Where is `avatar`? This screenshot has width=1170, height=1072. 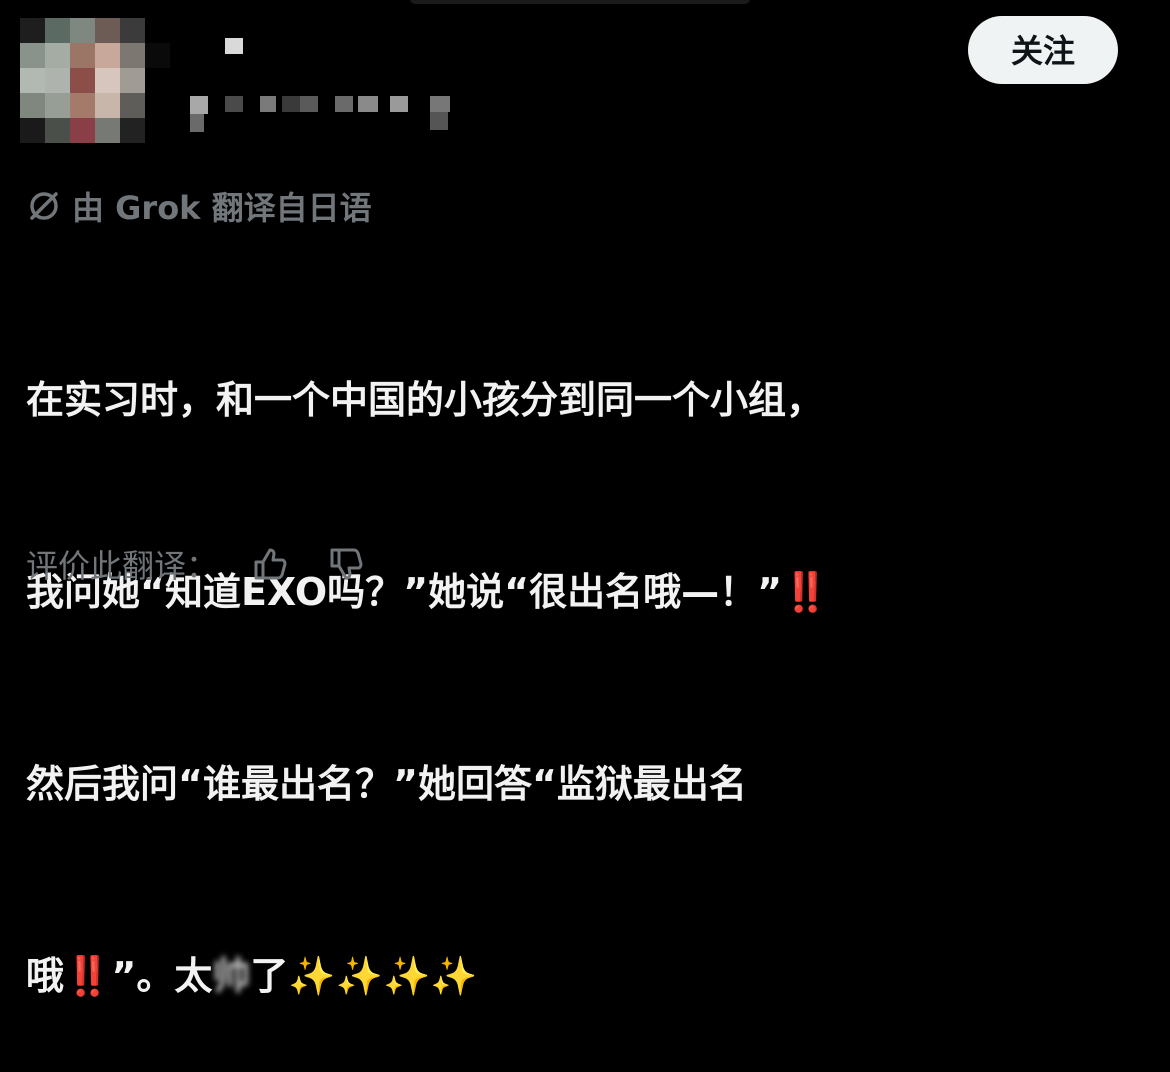 avatar is located at coordinates (95, 80).